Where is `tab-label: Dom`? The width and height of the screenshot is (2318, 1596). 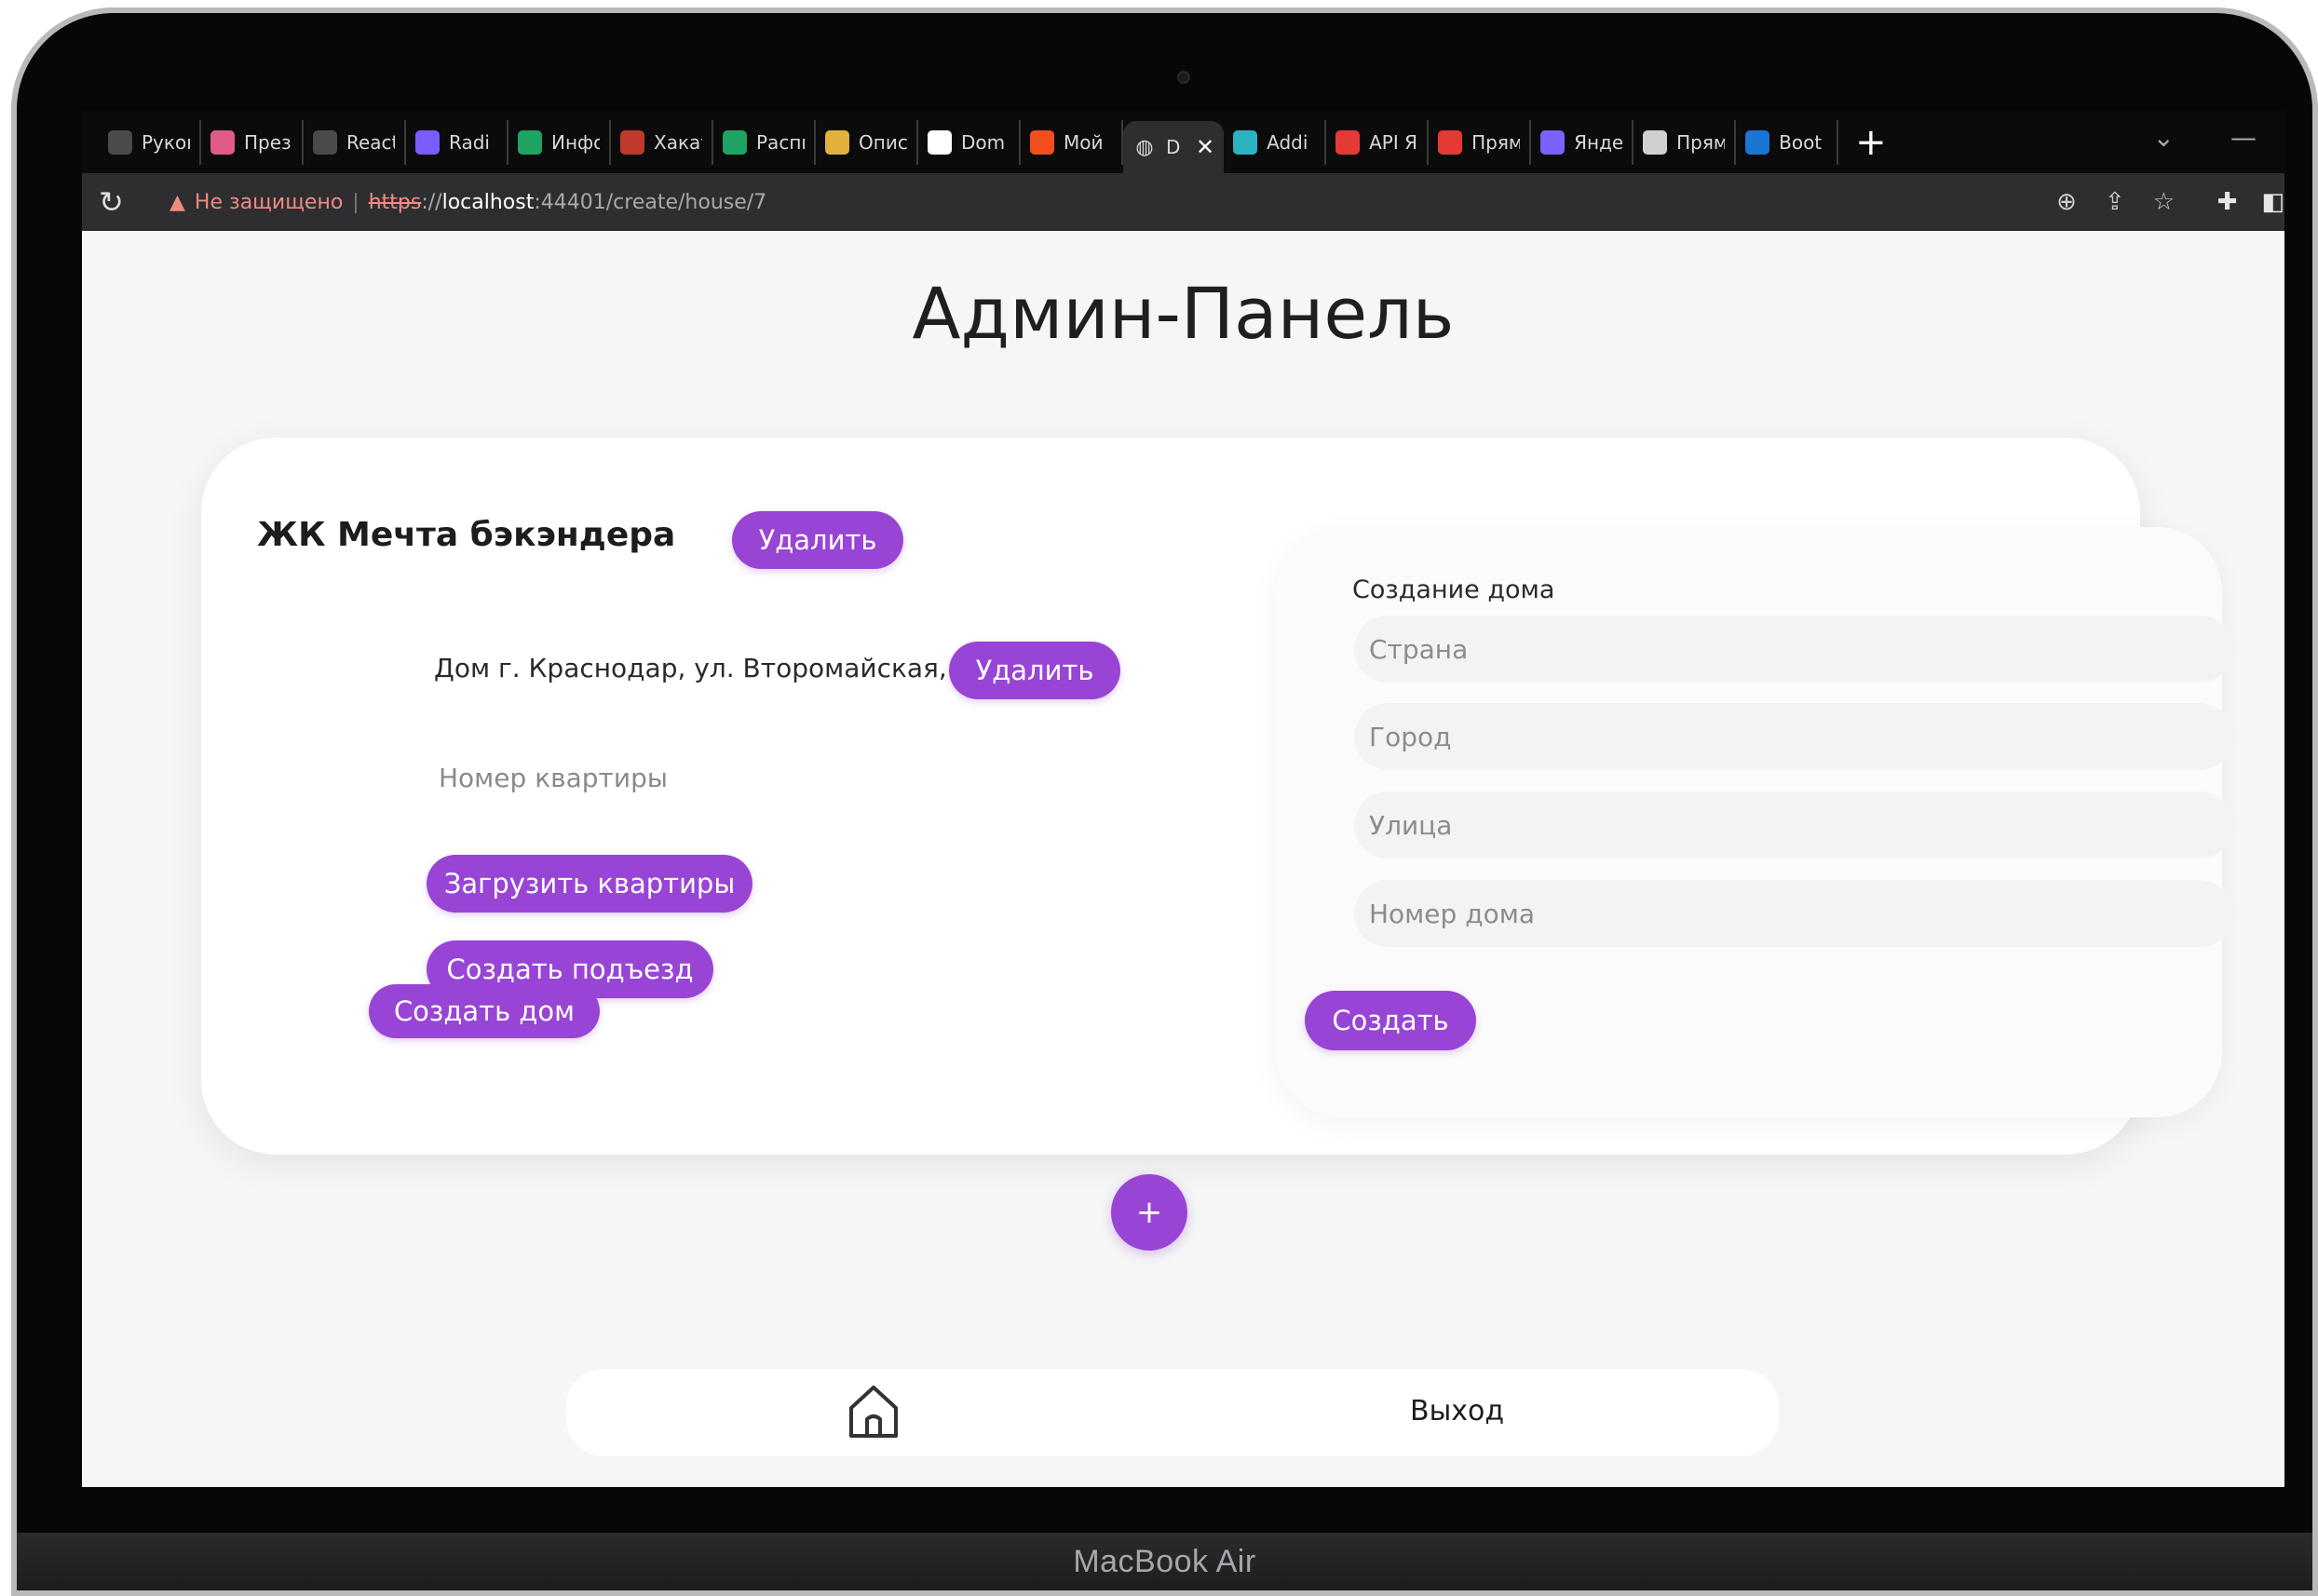
tab-label: Dom is located at coordinates (983, 142).